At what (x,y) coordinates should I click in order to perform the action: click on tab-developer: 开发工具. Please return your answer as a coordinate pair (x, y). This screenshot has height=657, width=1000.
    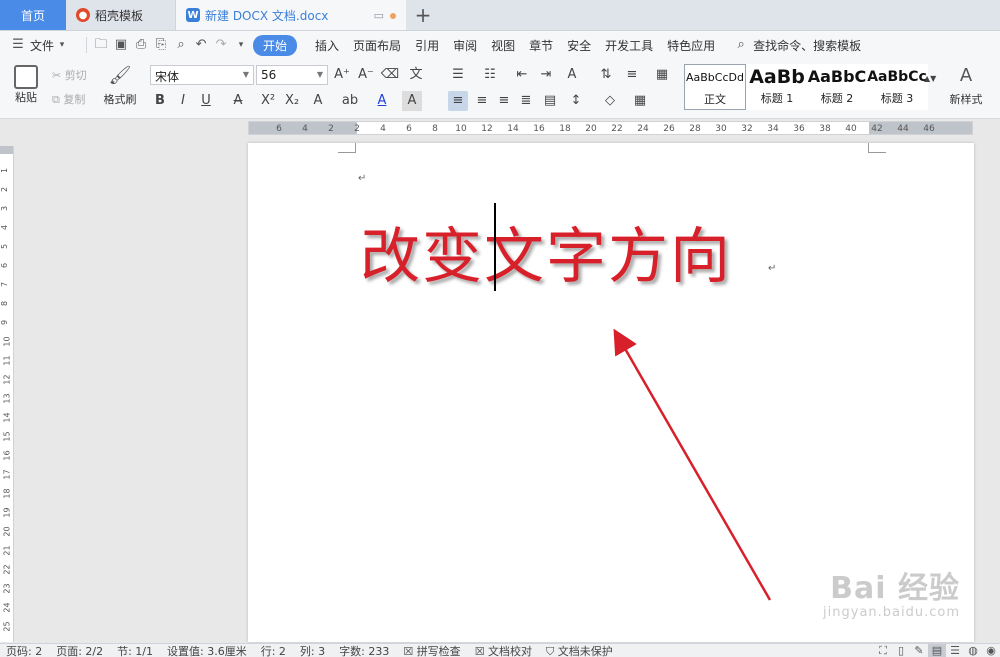
    Looking at the image, I should click on (629, 45).